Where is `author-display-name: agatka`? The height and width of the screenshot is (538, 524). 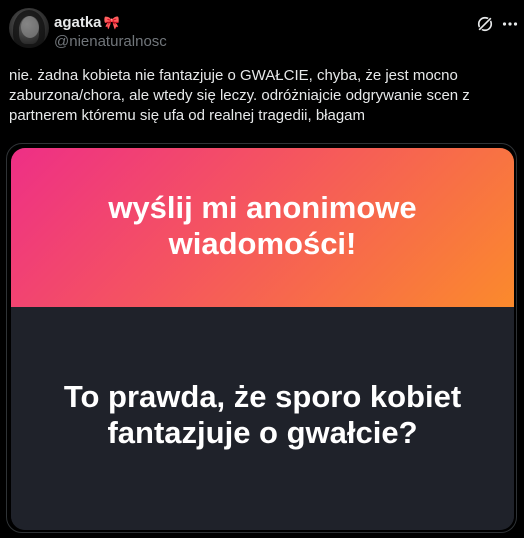 author-display-name: agatka is located at coordinates (78, 22).